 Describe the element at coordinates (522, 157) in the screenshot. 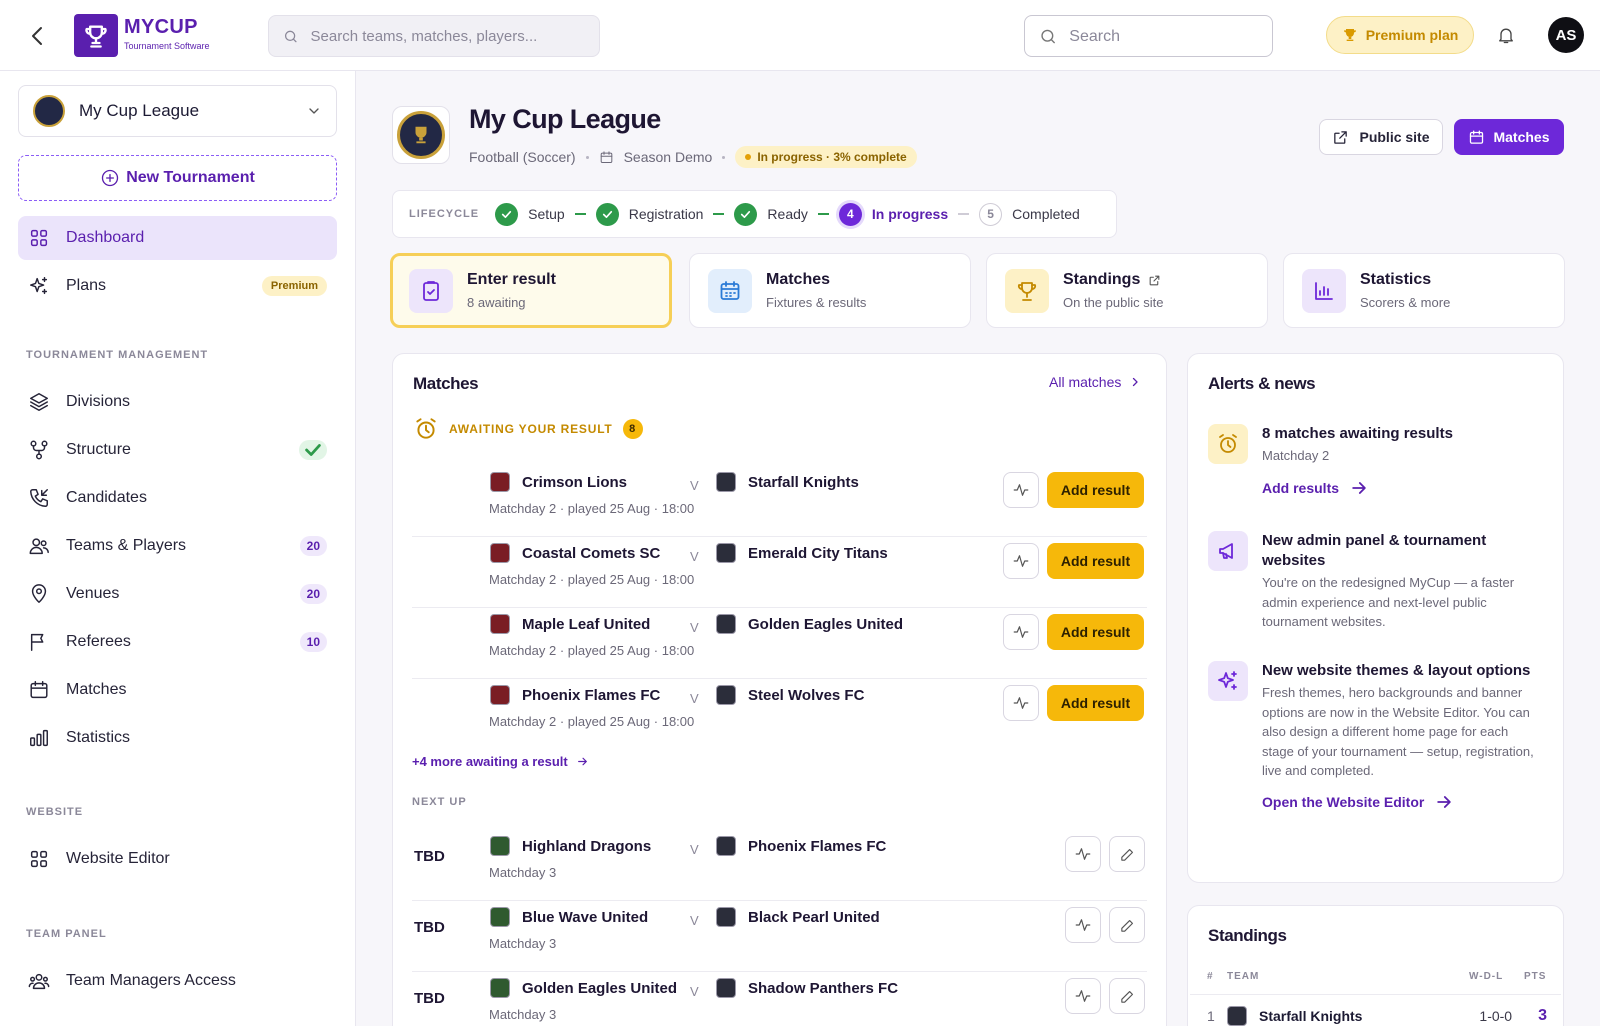

I see `sport-label: Football (Soccer)` at that location.